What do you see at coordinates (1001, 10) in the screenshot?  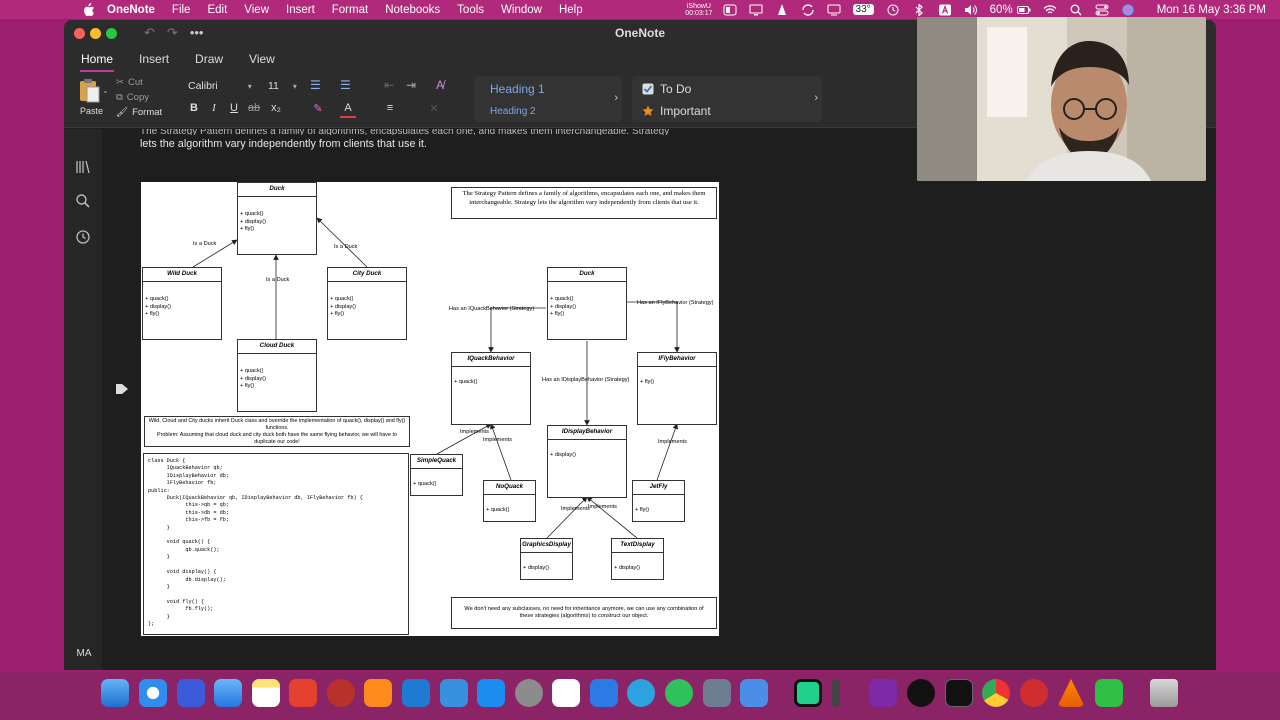 I see `battery-percent: 60%` at bounding box center [1001, 10].